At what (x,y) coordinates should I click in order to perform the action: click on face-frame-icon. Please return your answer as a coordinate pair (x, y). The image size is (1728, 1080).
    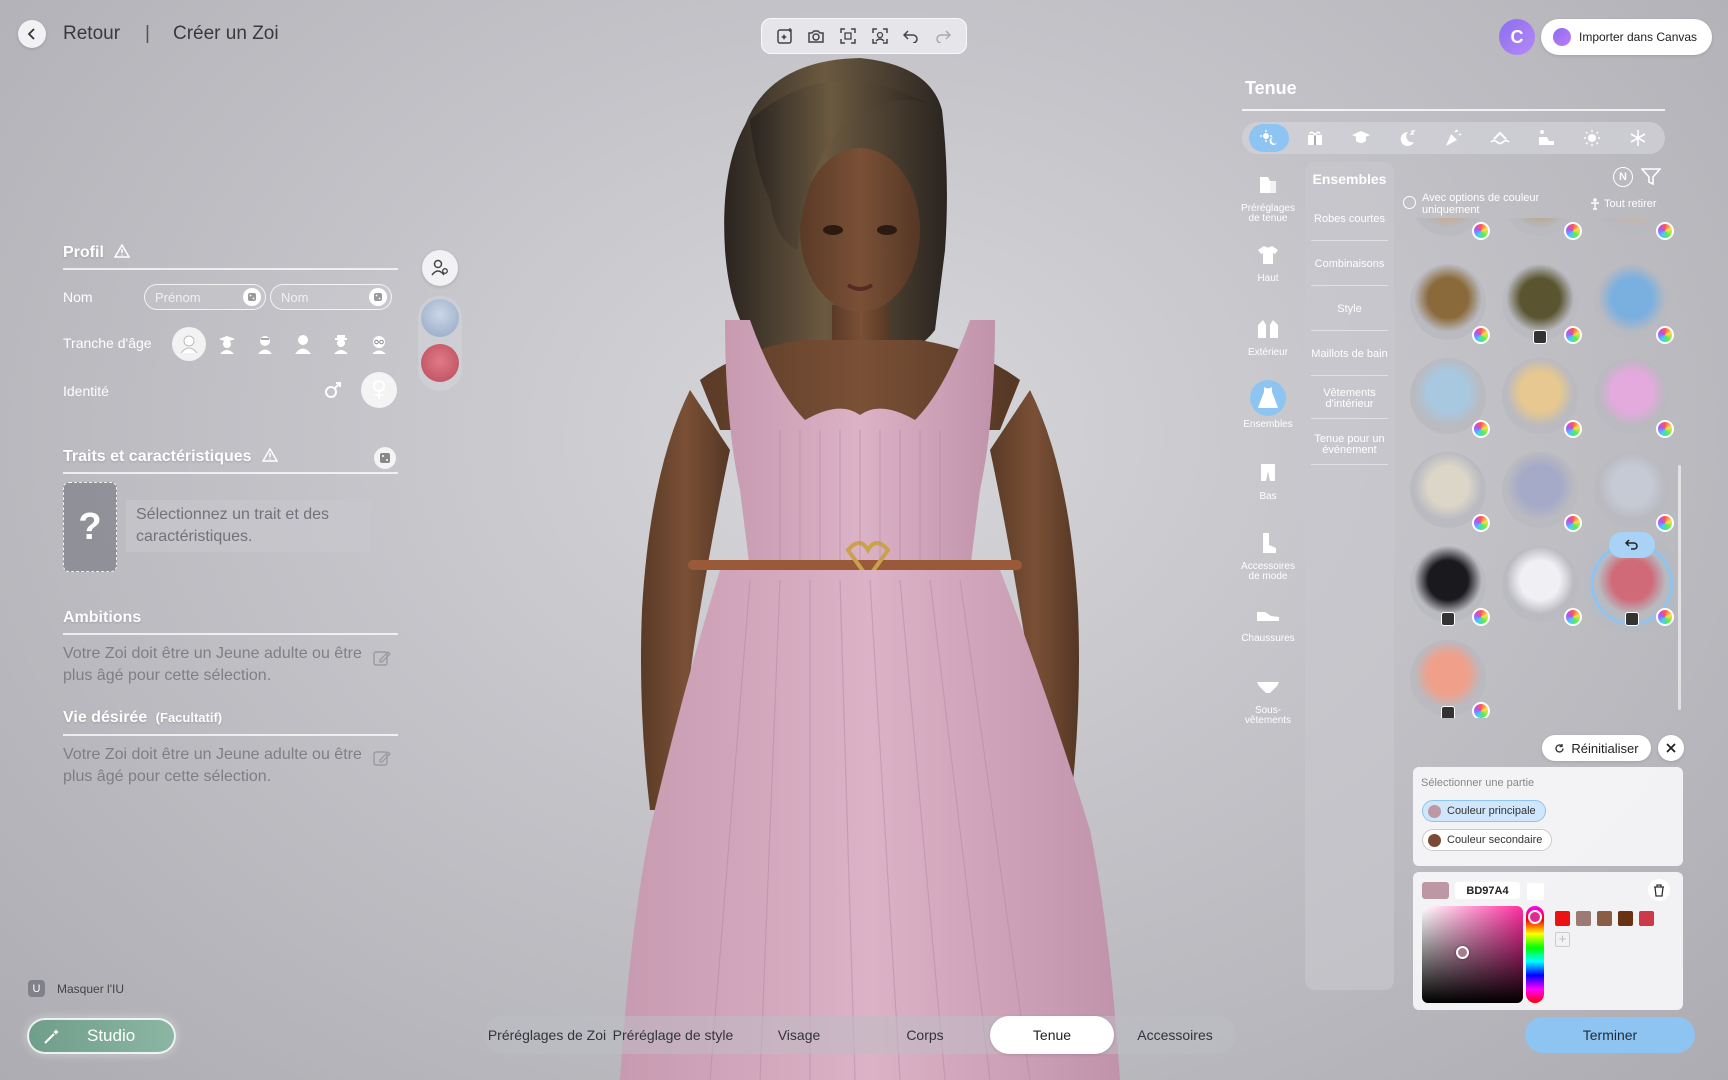
    Looking at the image, I should click on (880, 36).